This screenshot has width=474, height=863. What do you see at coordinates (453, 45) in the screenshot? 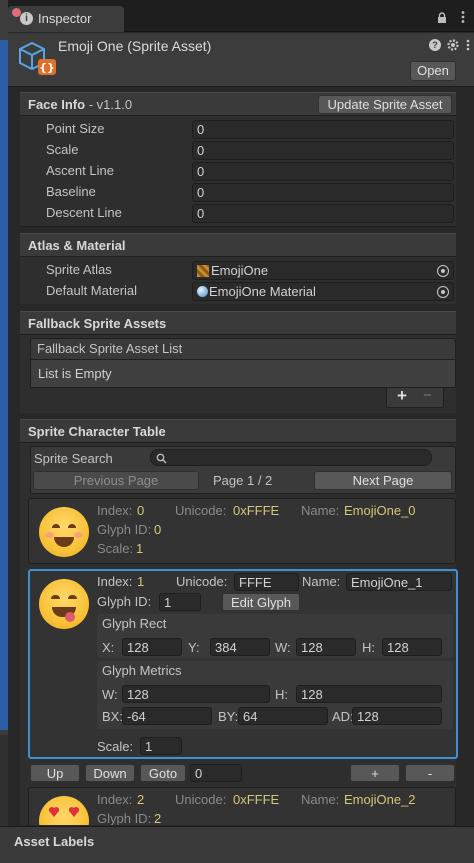
I see `settings-gear-icon` at bounding box center [453, 45].